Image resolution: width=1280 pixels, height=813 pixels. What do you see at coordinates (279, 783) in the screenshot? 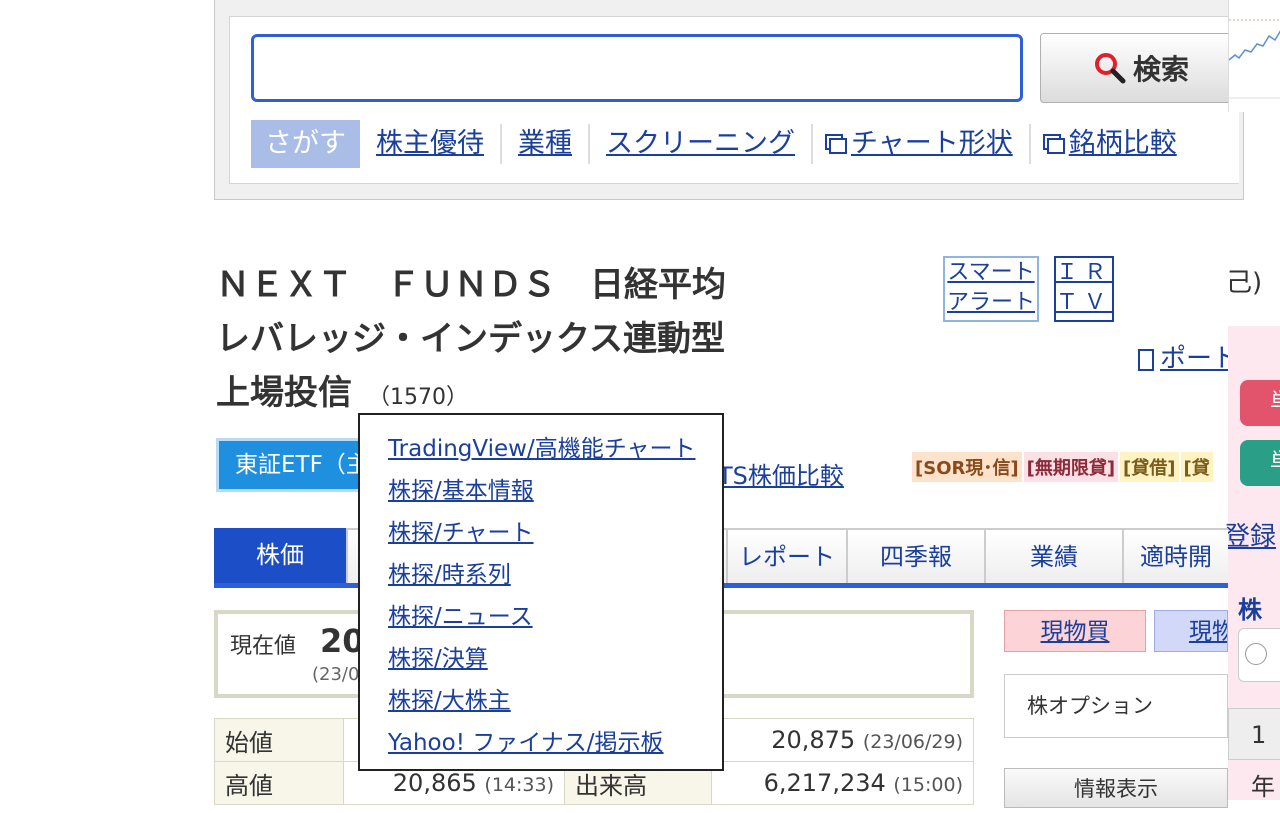
I see `table-label: 高値` at bounding box center [279, 783].